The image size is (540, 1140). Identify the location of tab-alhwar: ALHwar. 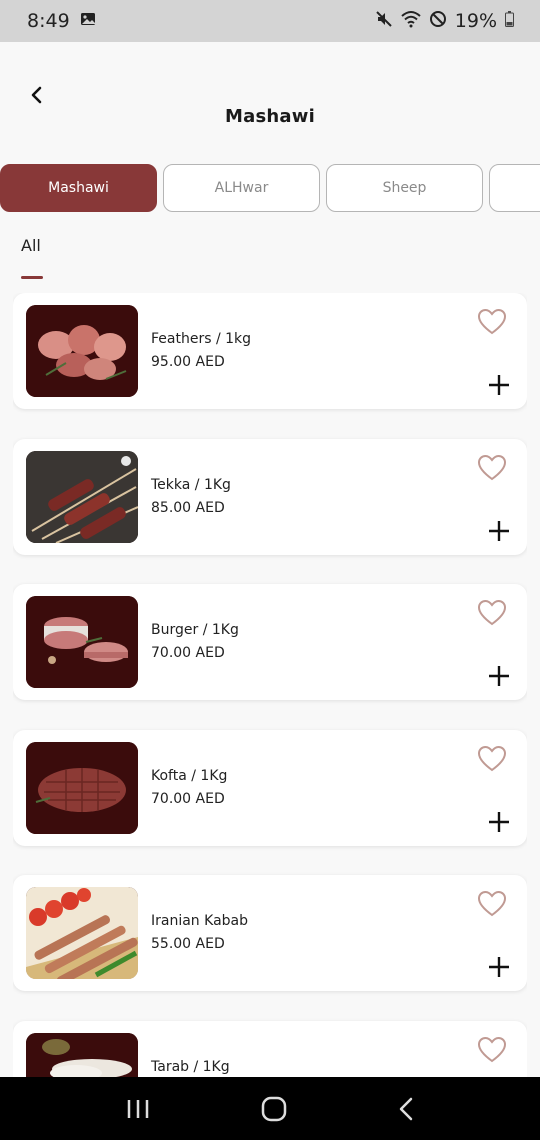
(241, 188).